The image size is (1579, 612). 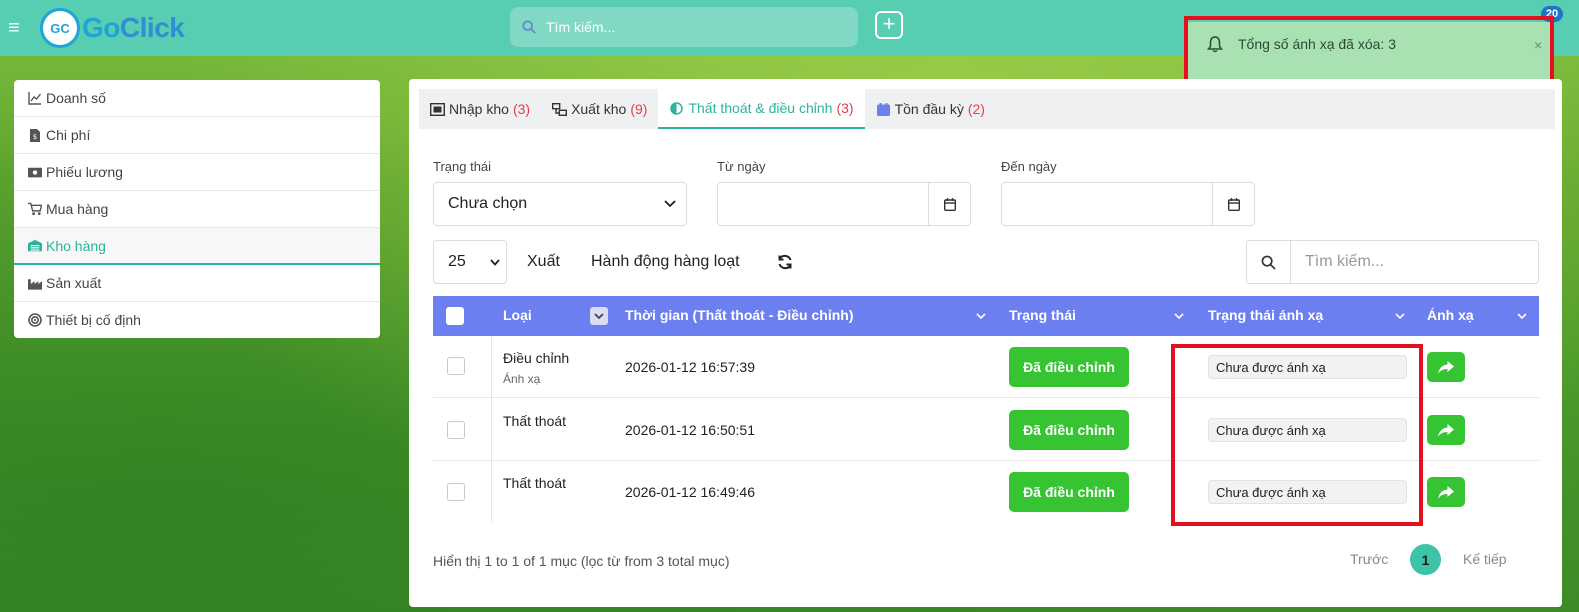 I want to click on refresh-icon, so click(x=785, y=262).